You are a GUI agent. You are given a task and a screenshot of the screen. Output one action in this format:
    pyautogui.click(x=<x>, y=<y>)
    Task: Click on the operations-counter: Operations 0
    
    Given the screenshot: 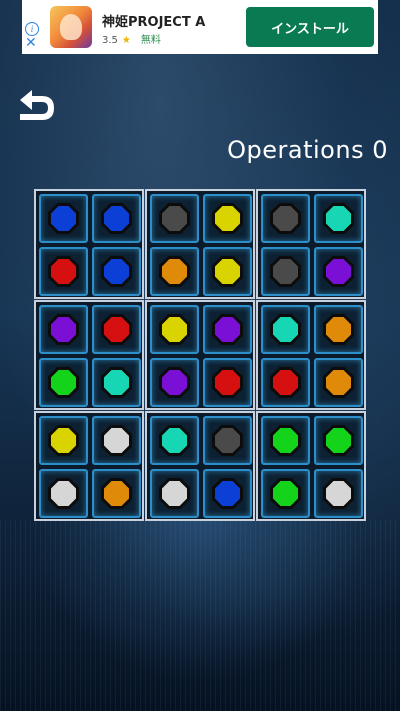 What is the action you would take?
    pyautogui.click(x=307, y=150)
    